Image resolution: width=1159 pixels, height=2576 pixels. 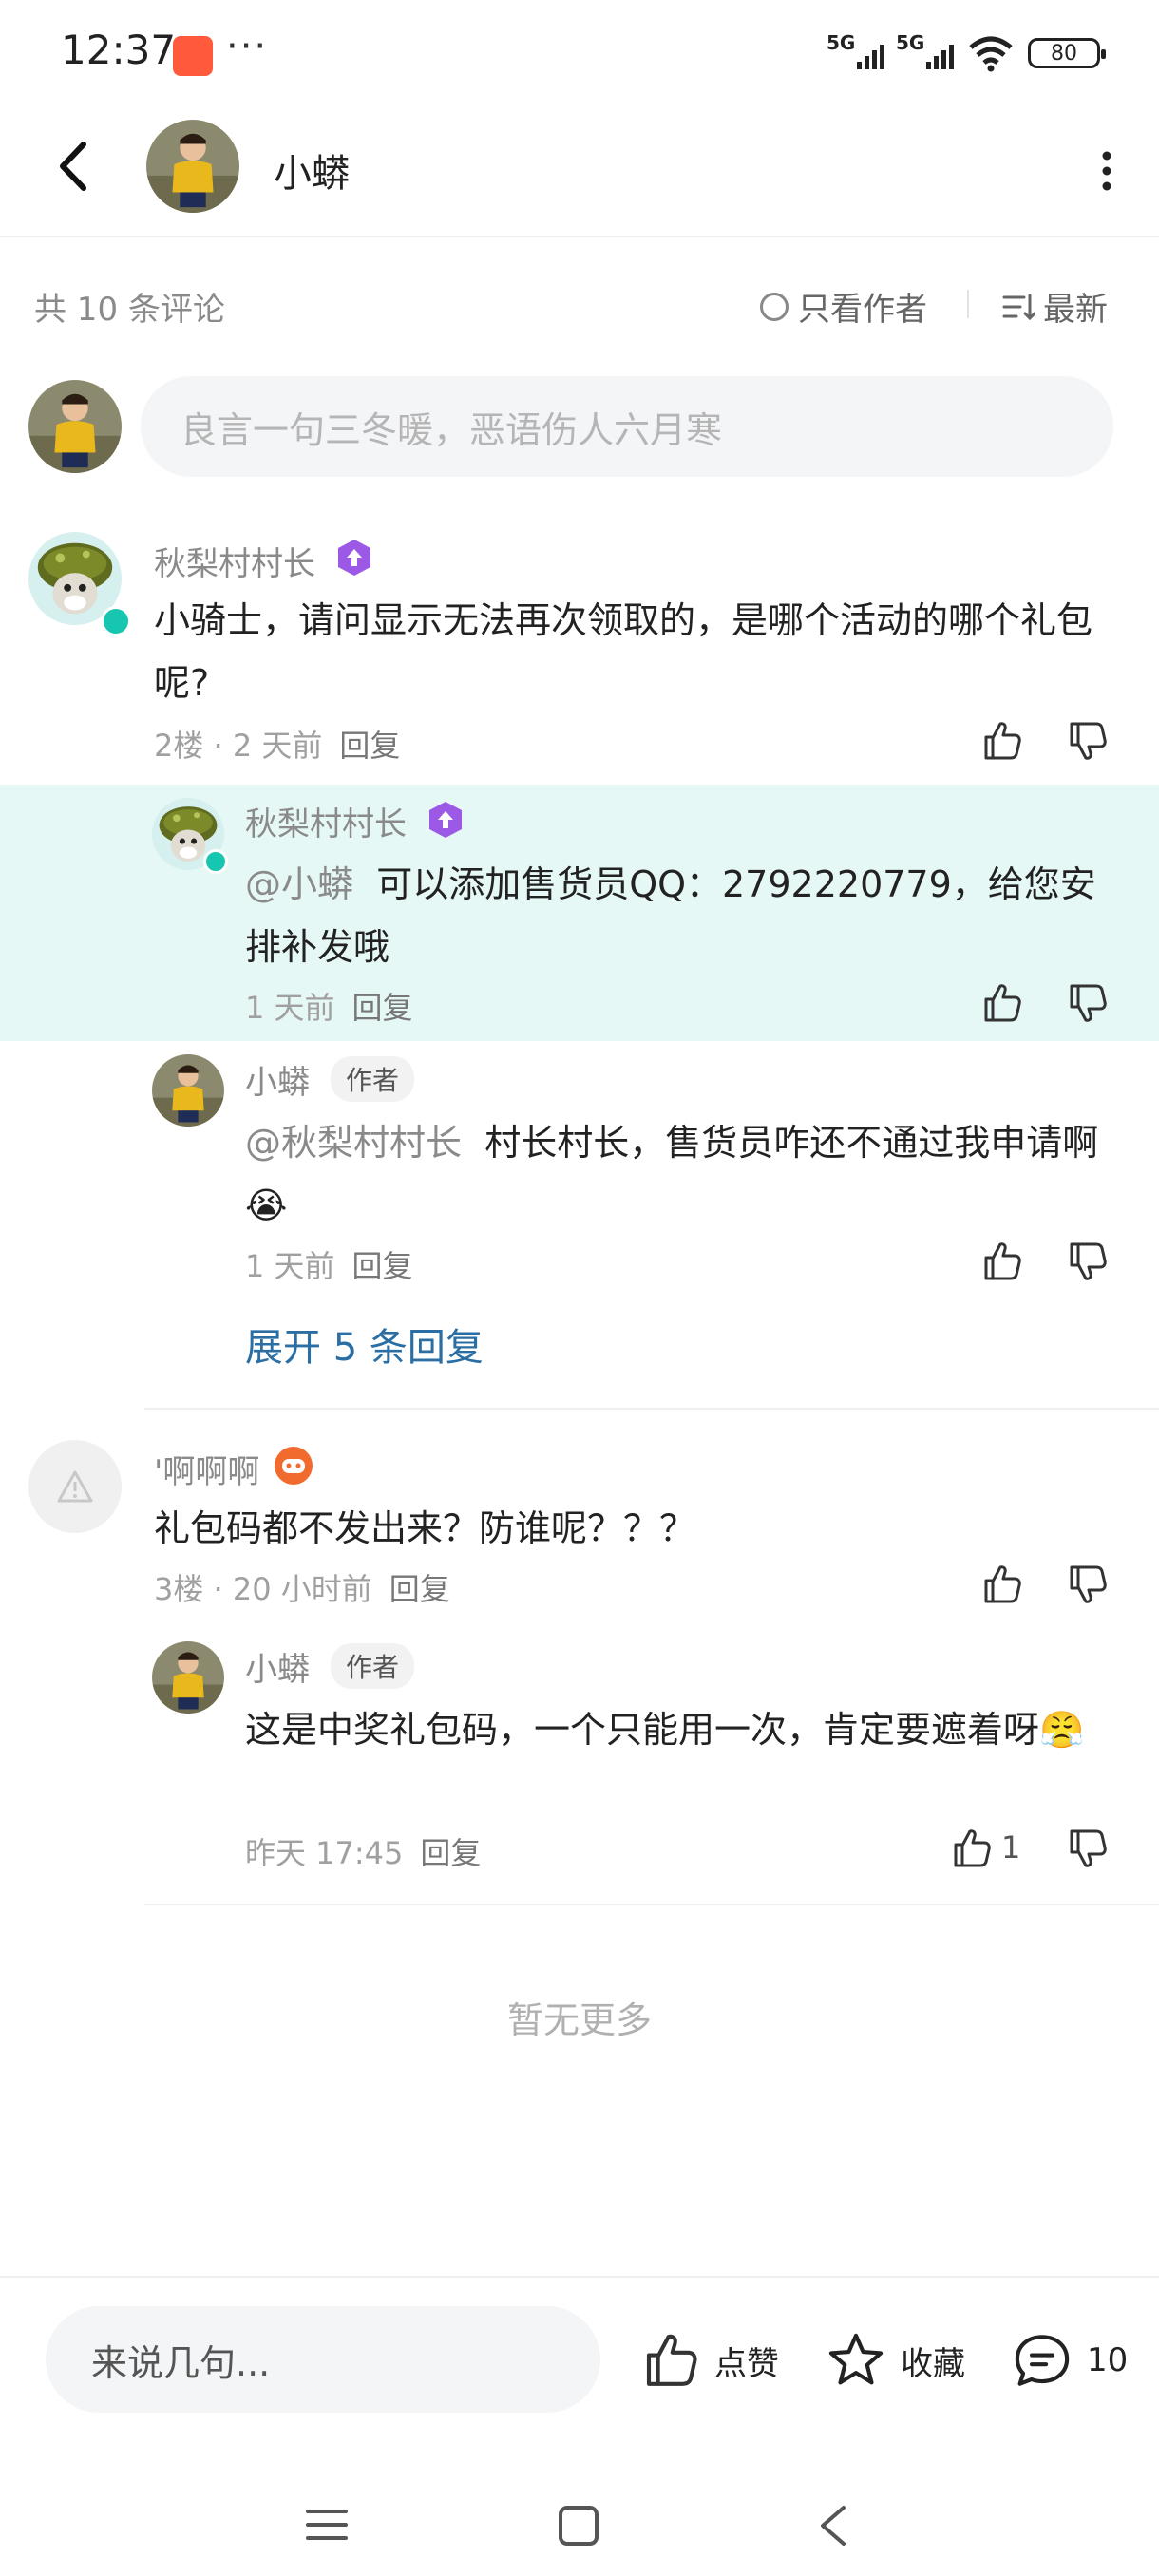 What do you see at coordinates (129, 310) in the screenshot?
I see `comment-count: 共 10 条评论` at bounding box center [129, 310].